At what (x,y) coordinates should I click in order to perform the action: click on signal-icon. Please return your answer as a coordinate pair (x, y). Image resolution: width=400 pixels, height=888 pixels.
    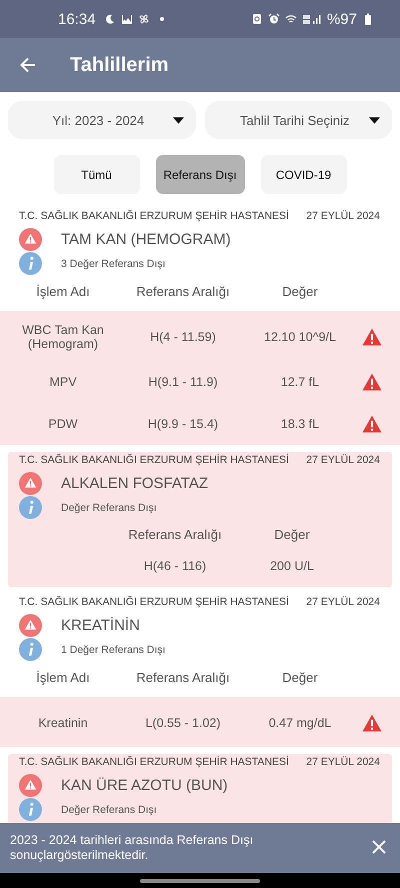
    Looking at the image, I should click on (312, 19).